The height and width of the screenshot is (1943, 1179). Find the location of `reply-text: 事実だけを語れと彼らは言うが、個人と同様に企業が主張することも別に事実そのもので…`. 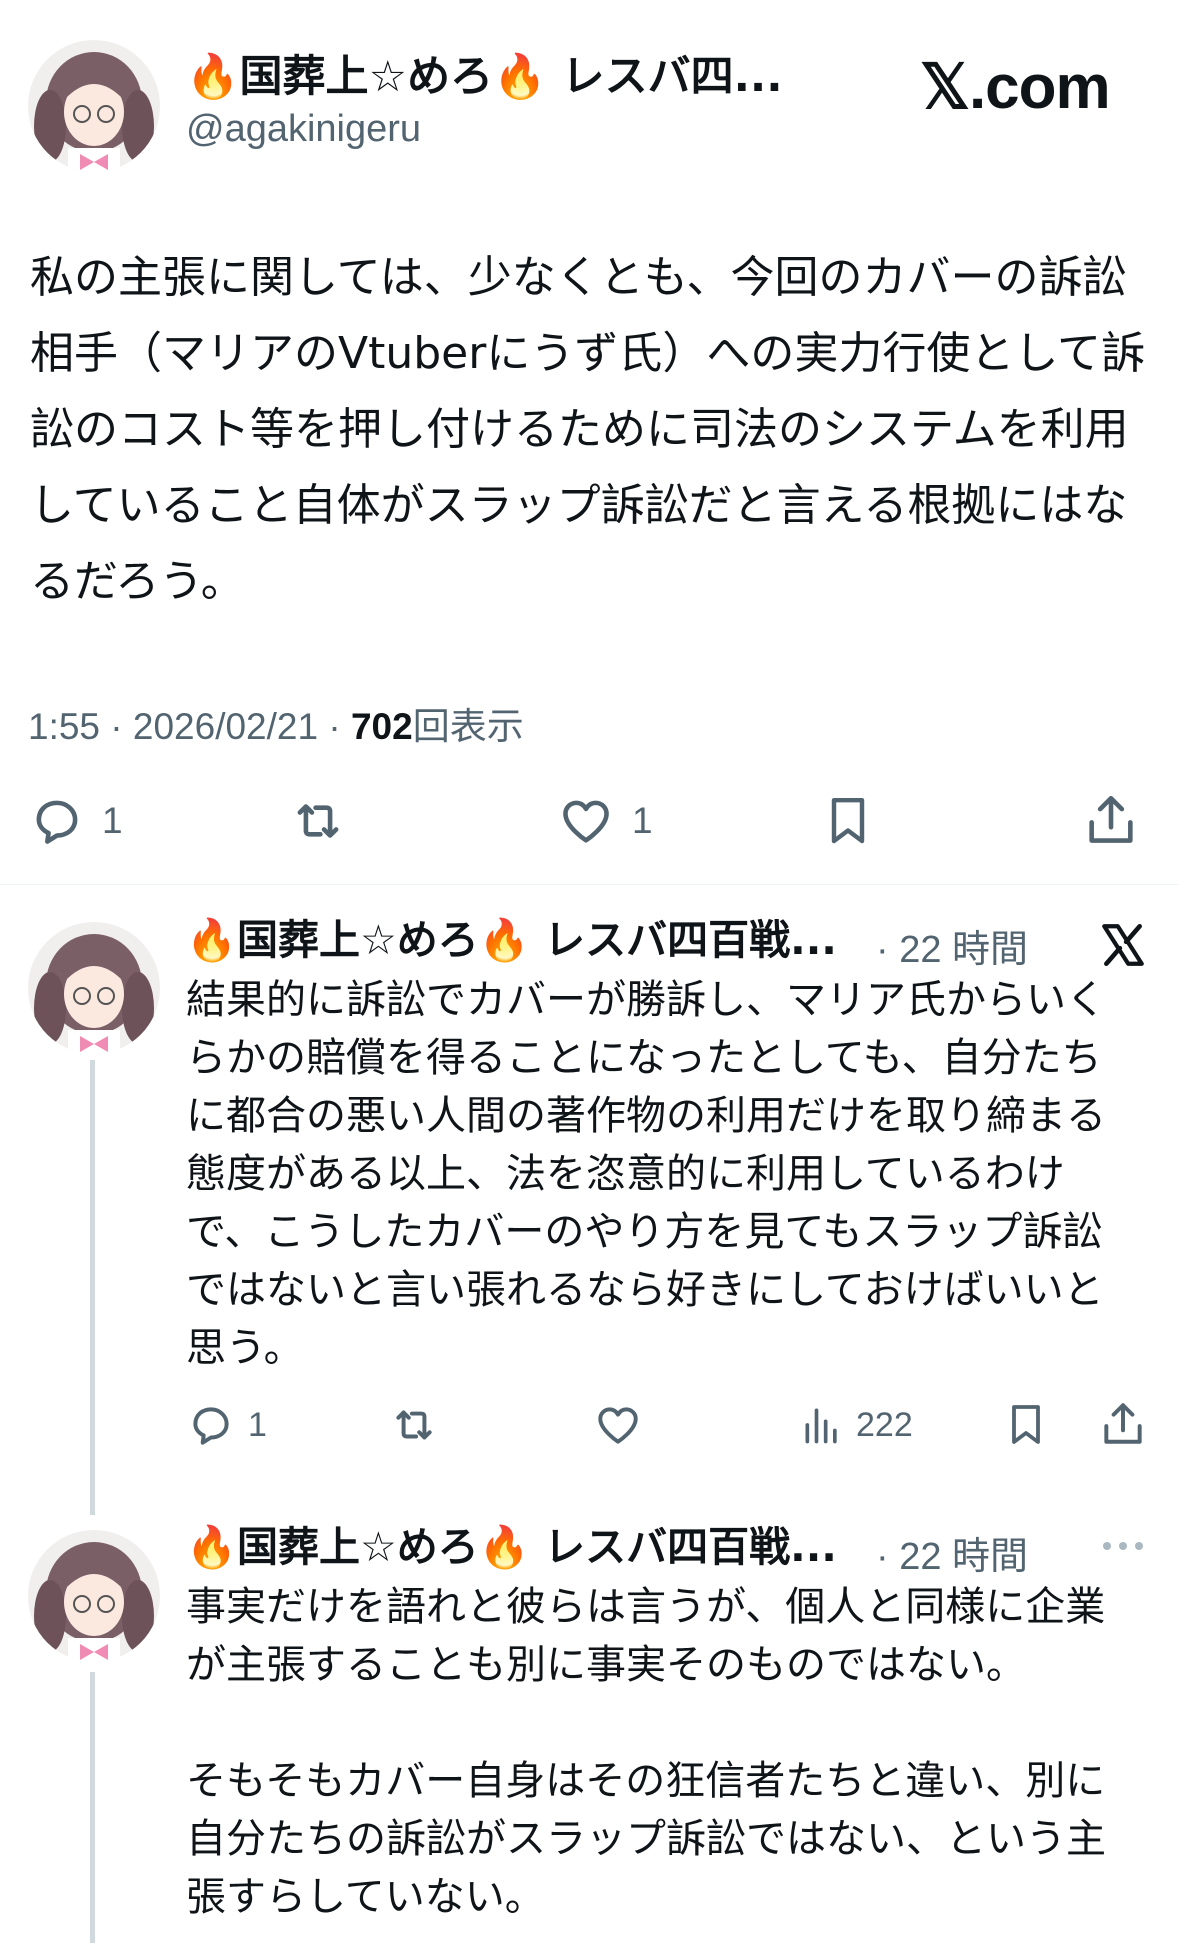

reply-text: 事実だけを語れと彼らは言うが、個人と同様に企業が主張することも別に事実そのもので… is located at coordinates (646, 1636).